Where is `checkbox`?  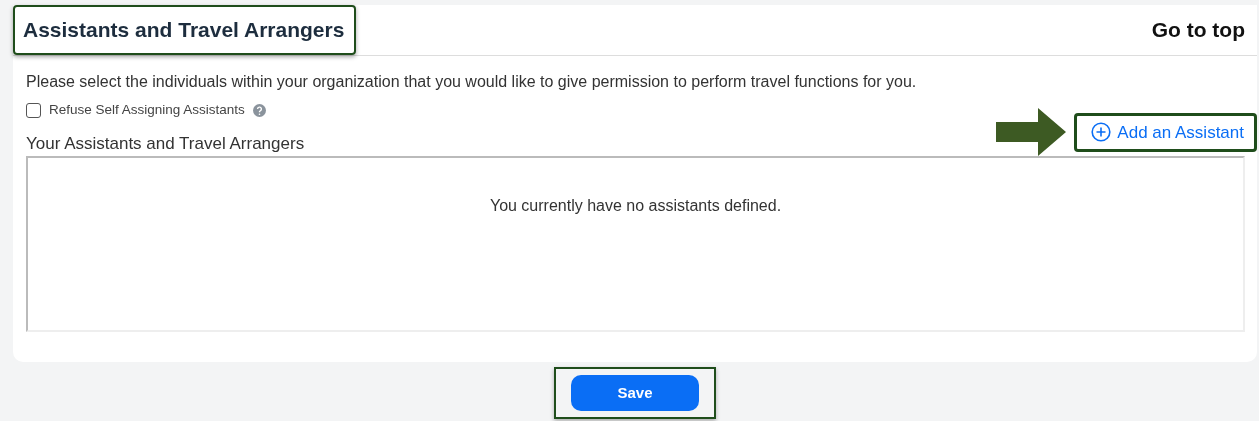 checkbox is located at coordinates (33, 110).